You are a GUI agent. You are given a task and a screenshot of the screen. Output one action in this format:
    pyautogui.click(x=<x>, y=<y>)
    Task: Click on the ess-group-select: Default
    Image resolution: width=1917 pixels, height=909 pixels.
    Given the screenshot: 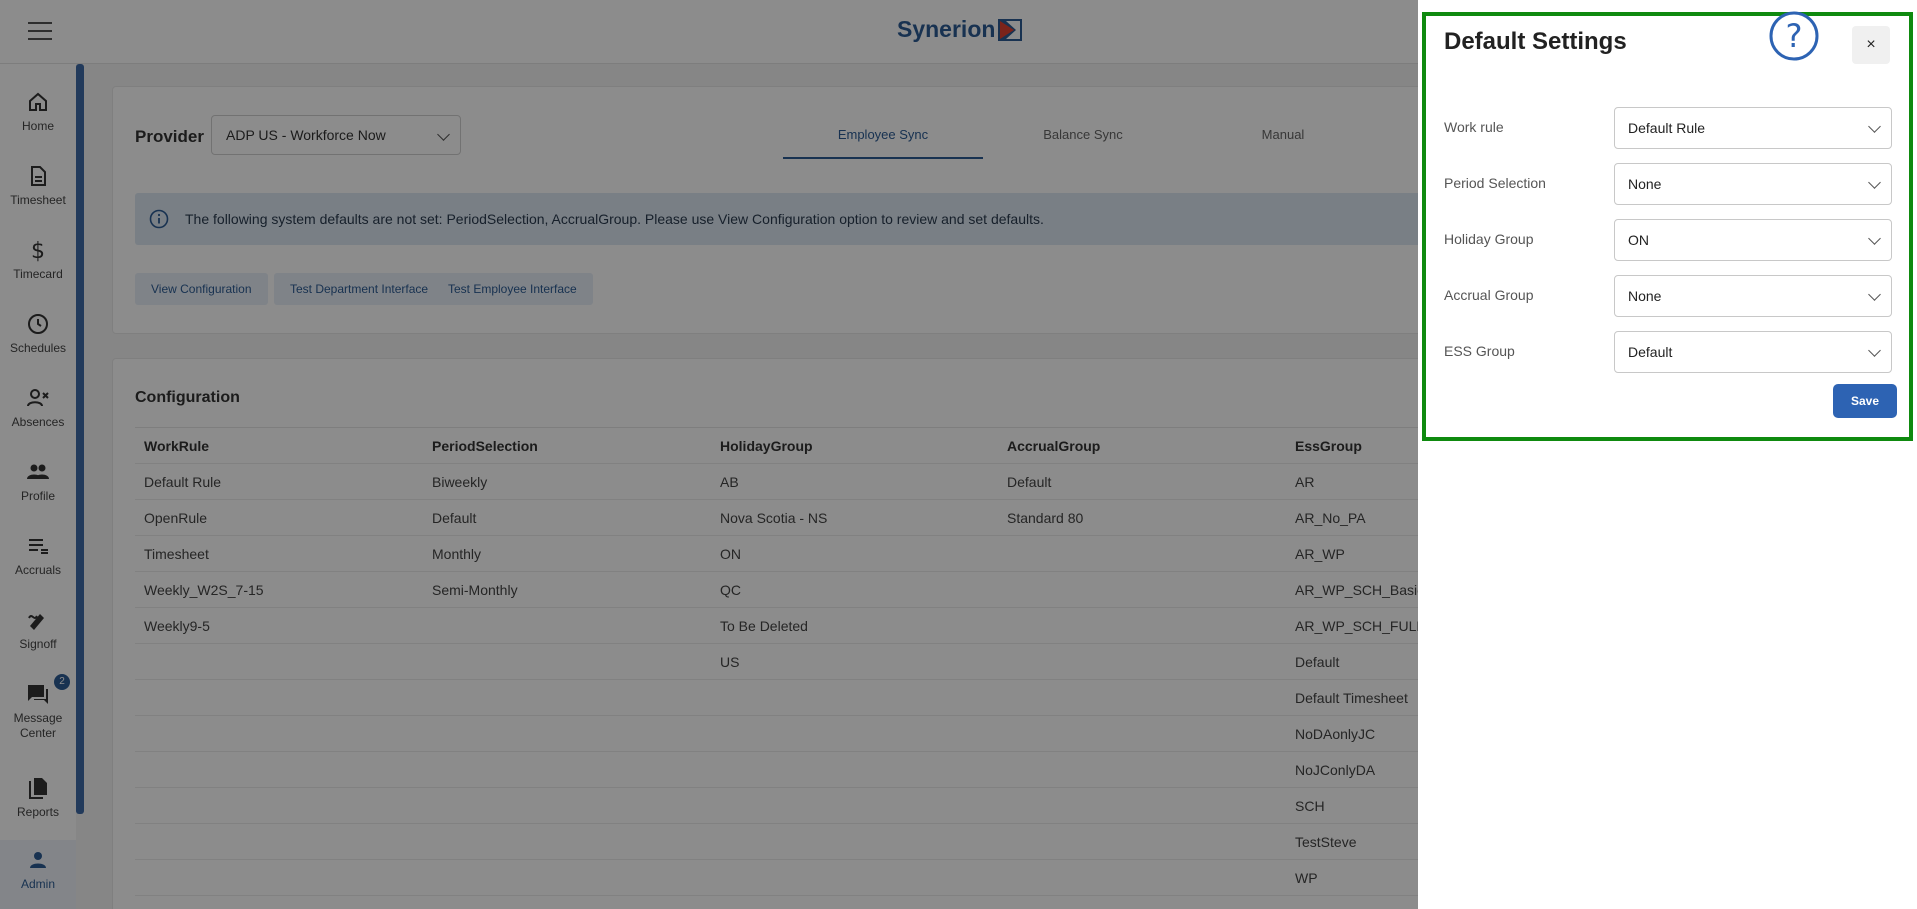 What is the action you would take?
    pyautogui.click(x=1753, y=352)
    